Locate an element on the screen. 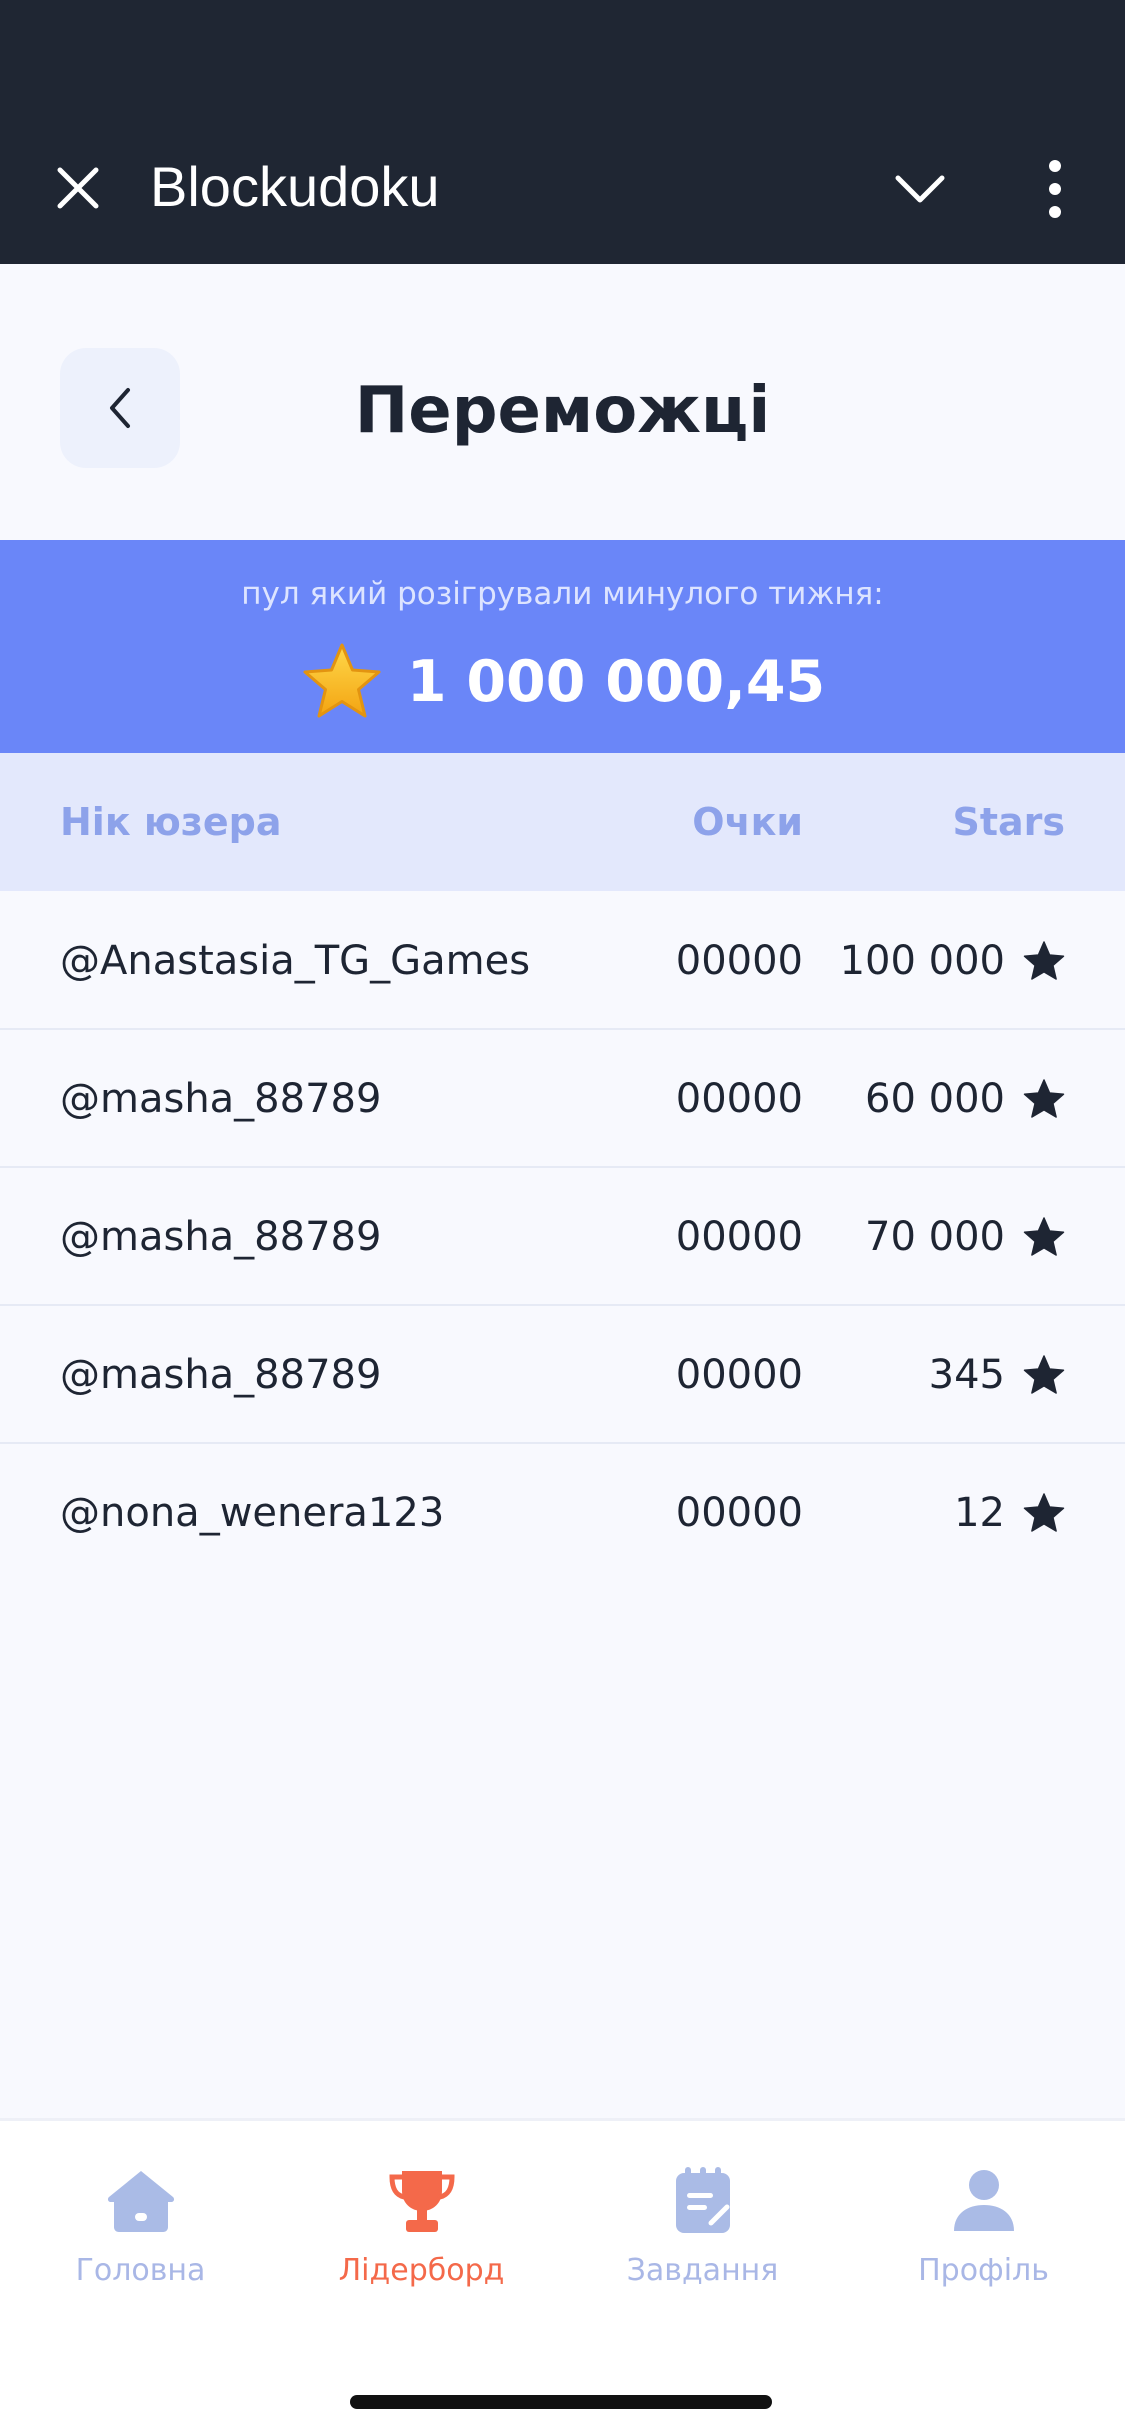  tab-leaderboard: Лідерборд is located at coordinates (421, 2228).